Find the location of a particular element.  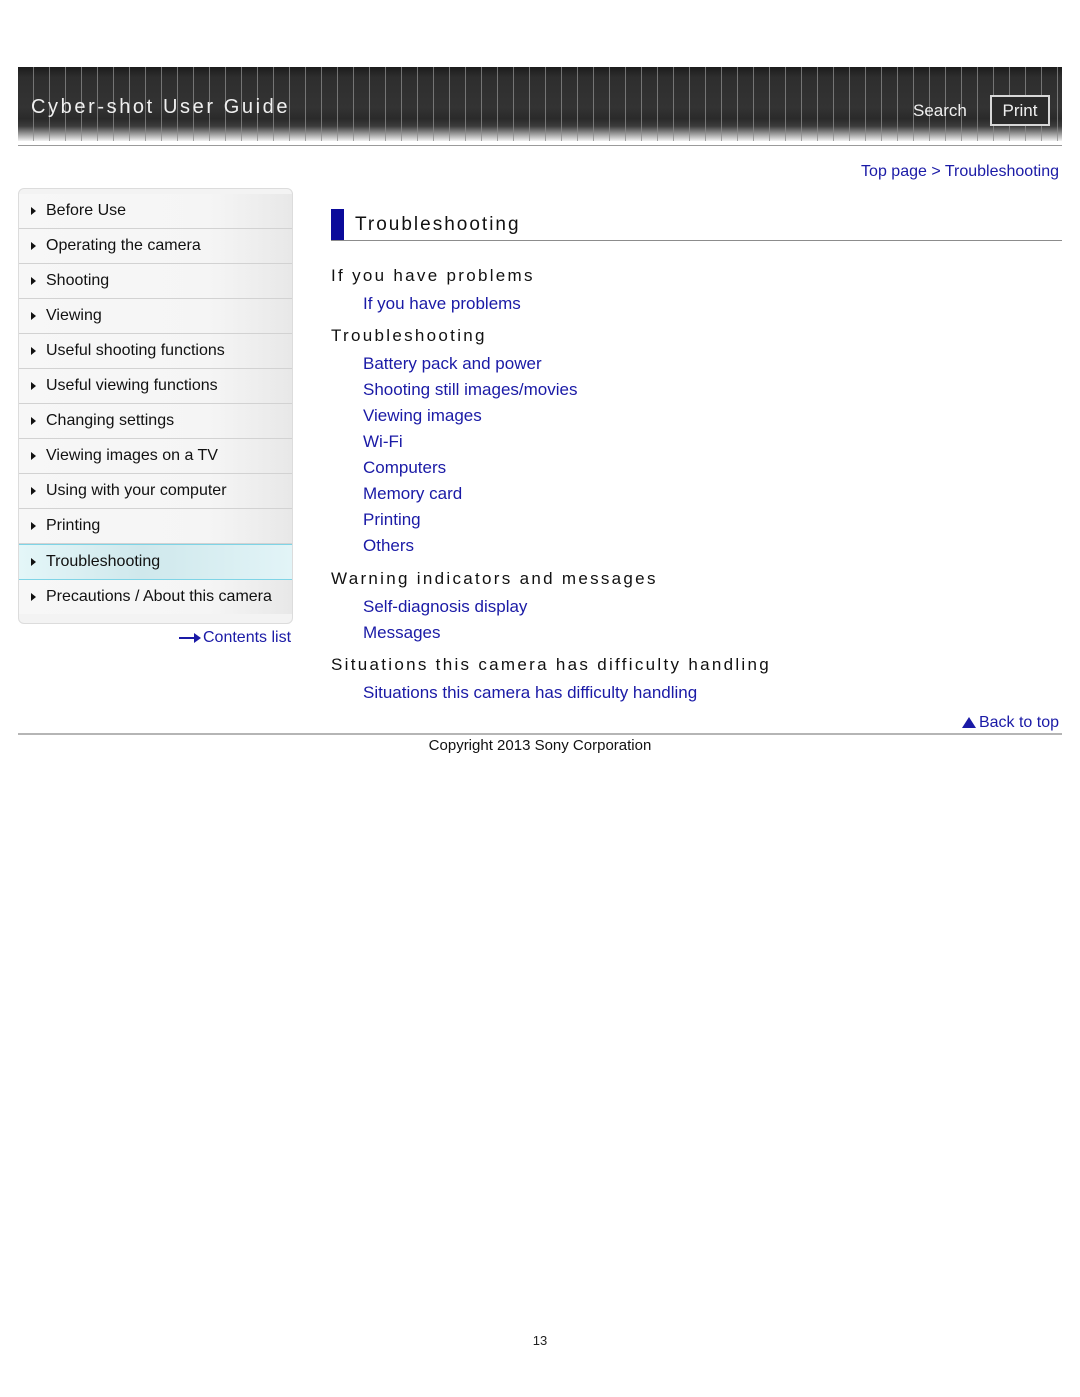

link-if-you-have-problems: If you have problems is located at coordinates (442, 304).